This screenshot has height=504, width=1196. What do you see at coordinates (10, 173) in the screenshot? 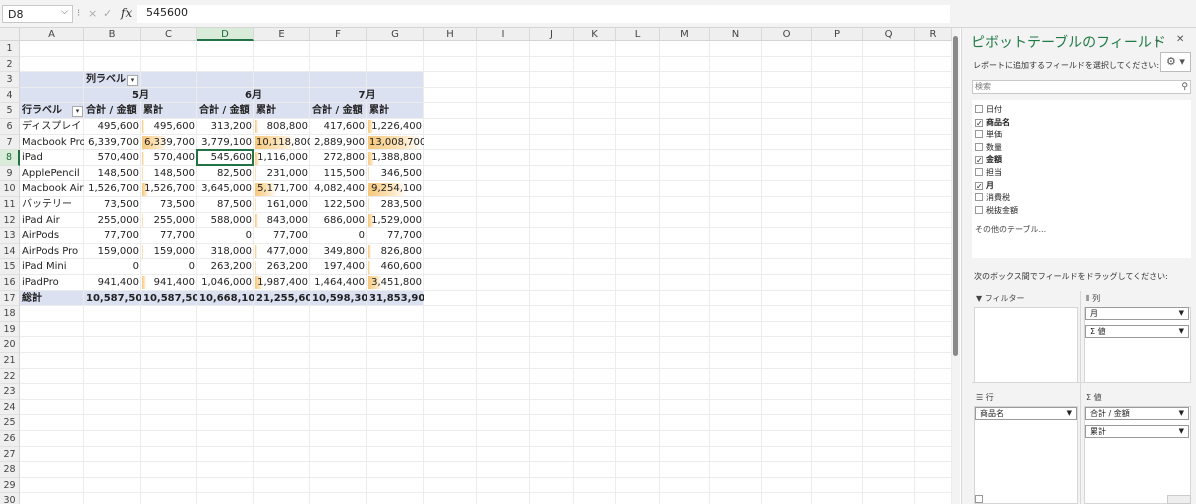
I see `row-header-9: 9` at bounding box center [10, 173].